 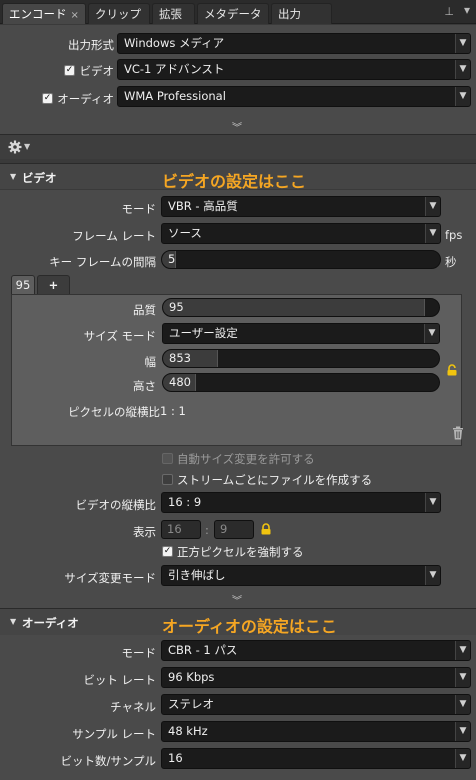 I want to click on preset-tab-95: 95, so click(x=23, y=284).